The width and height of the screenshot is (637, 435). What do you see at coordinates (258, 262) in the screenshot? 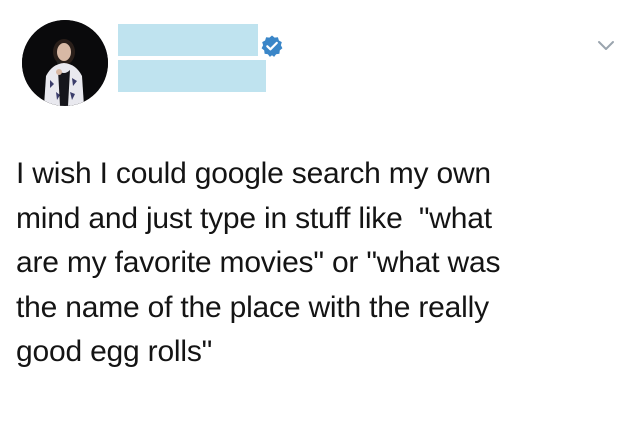
I see `tweet-text-line: are my favorite movies" or "what was` at bounding box center [258, 262].